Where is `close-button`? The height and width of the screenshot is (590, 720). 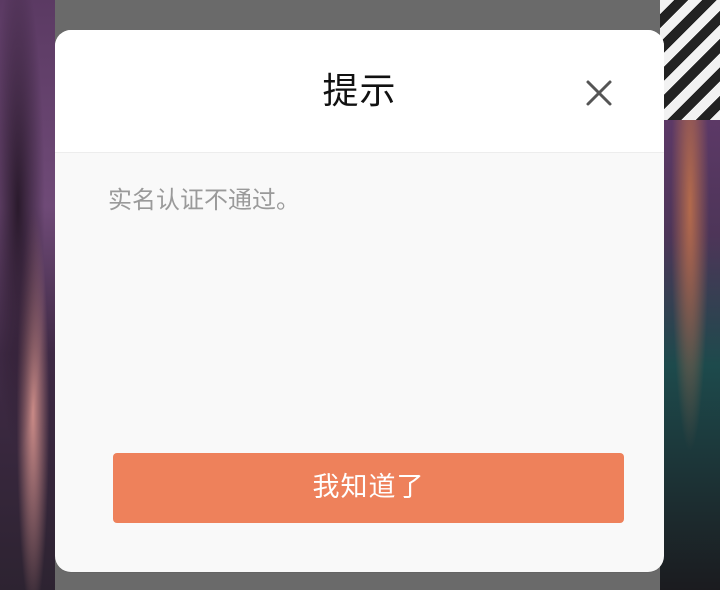
close-button is located at coordinates (599, 93).